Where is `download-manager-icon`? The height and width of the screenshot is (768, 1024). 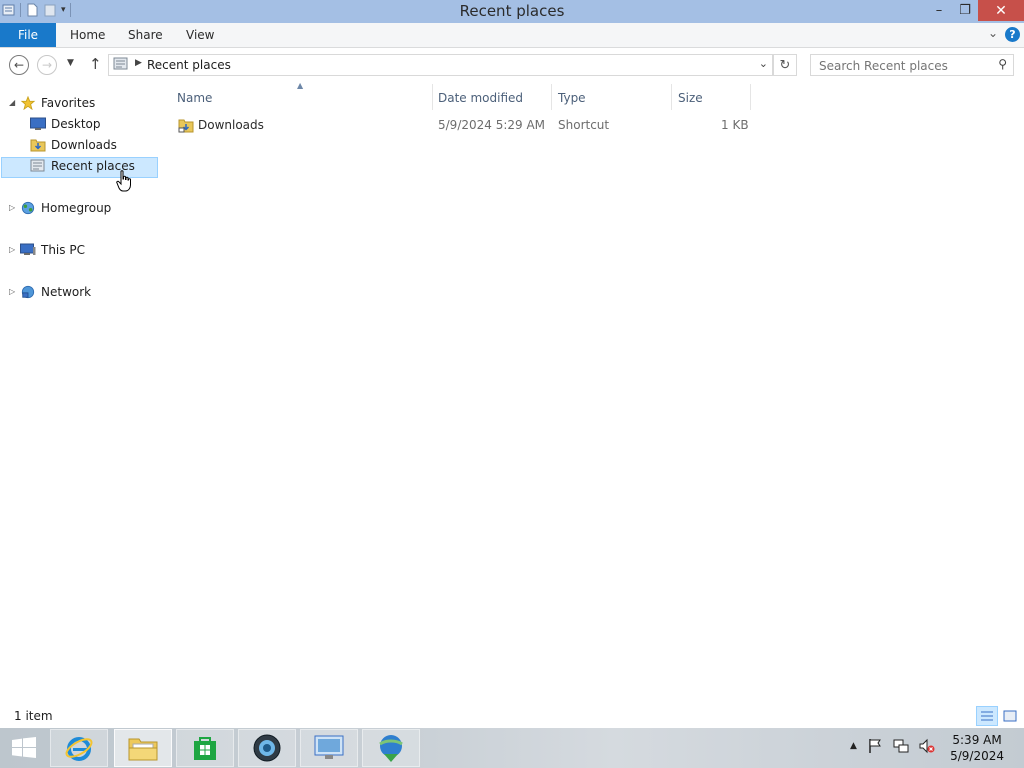 download-manager-icon is located at coordinates (391, 748).